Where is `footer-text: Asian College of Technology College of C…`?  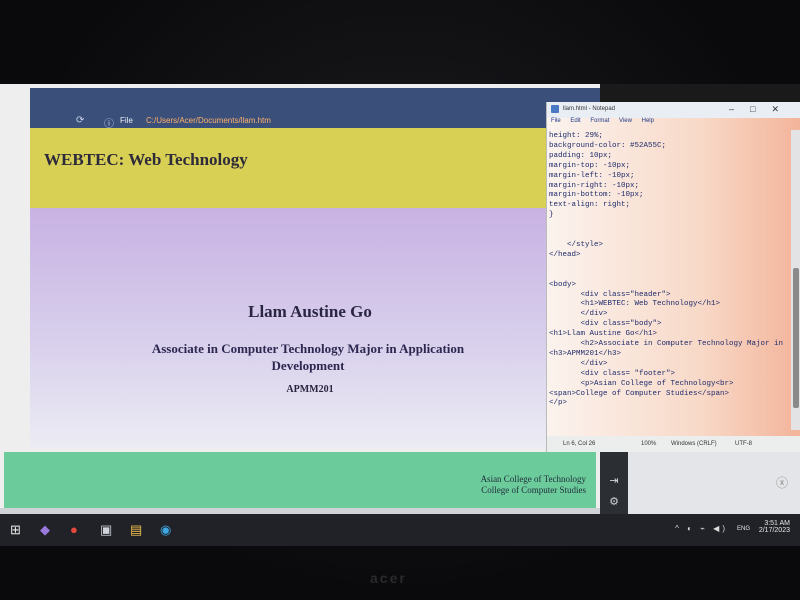
footer-text: Asian College of Technology College of C… is located at coordinates (533, 485).